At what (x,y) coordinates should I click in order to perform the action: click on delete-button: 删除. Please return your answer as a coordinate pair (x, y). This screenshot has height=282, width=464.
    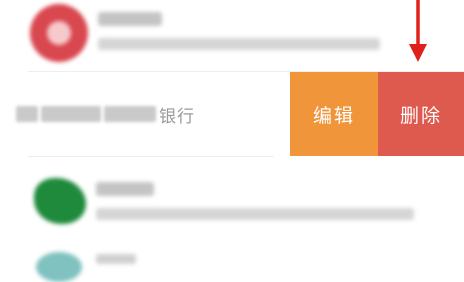
    Looking at the image, I should click on (421, 114).